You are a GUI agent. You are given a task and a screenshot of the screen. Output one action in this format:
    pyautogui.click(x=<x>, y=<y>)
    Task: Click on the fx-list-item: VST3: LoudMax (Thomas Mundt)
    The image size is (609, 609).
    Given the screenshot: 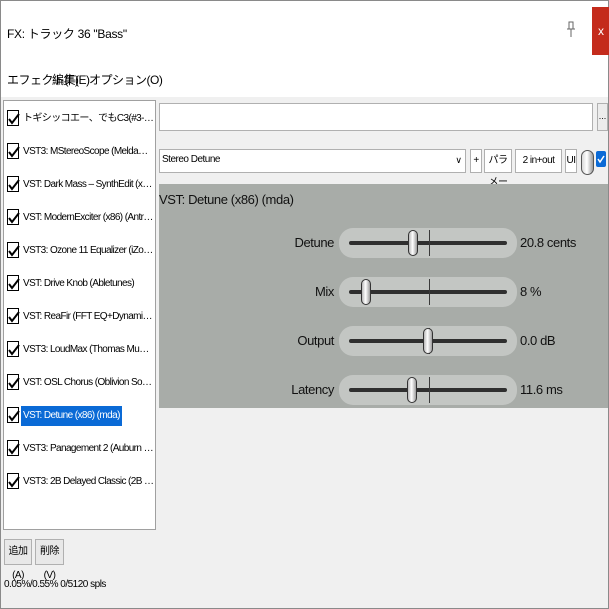 What is the action you would take?
    pyautogui.click(x=81, y=350)
    